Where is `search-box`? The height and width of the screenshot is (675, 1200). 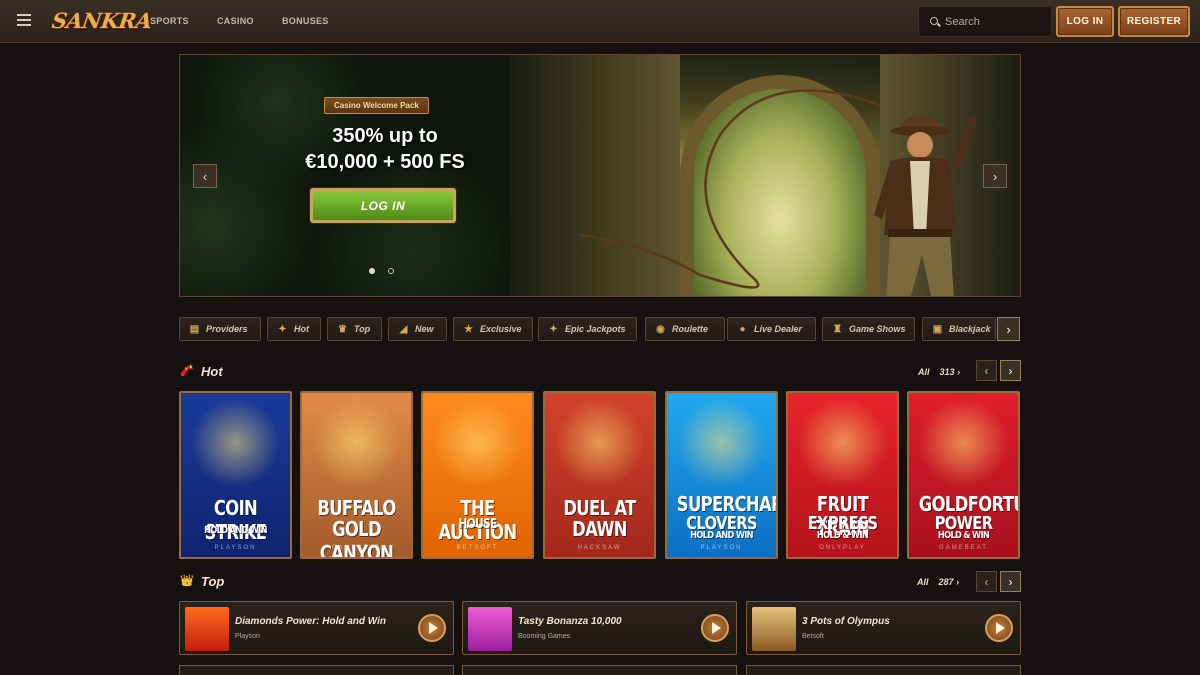
search-box is located at coordinates (985, 21).